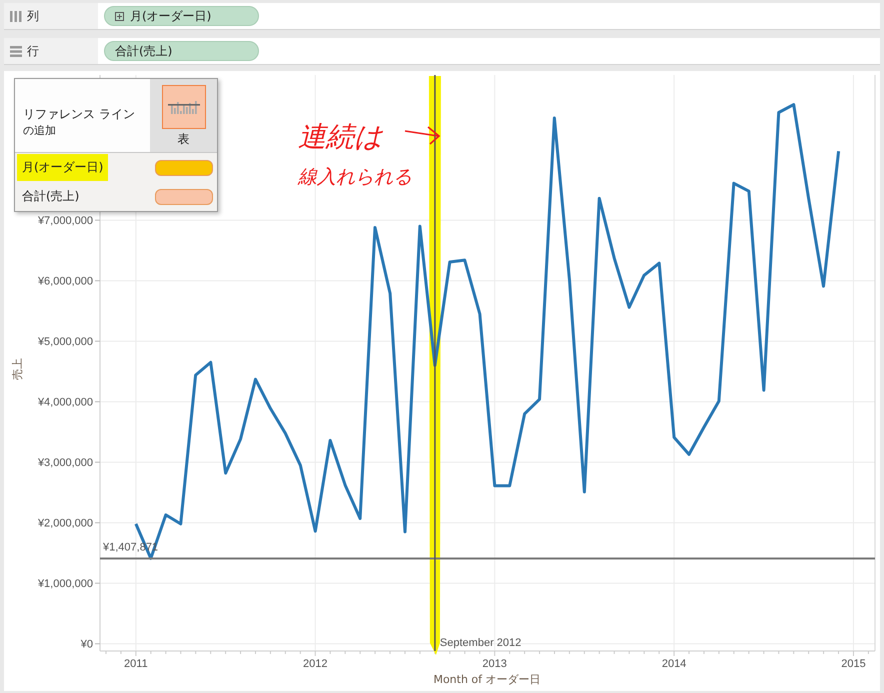  What do you see at coordinates (422, 135) in the screenshot?
I see `arrow-drawing` at bounding box center [422, 135].